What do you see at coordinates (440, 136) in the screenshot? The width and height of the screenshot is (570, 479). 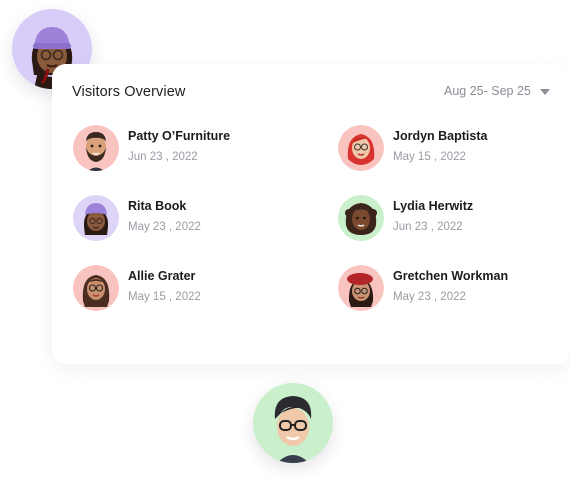 I see `visitor-name: Jordyn Baptista` at bounding box center [440, 136].